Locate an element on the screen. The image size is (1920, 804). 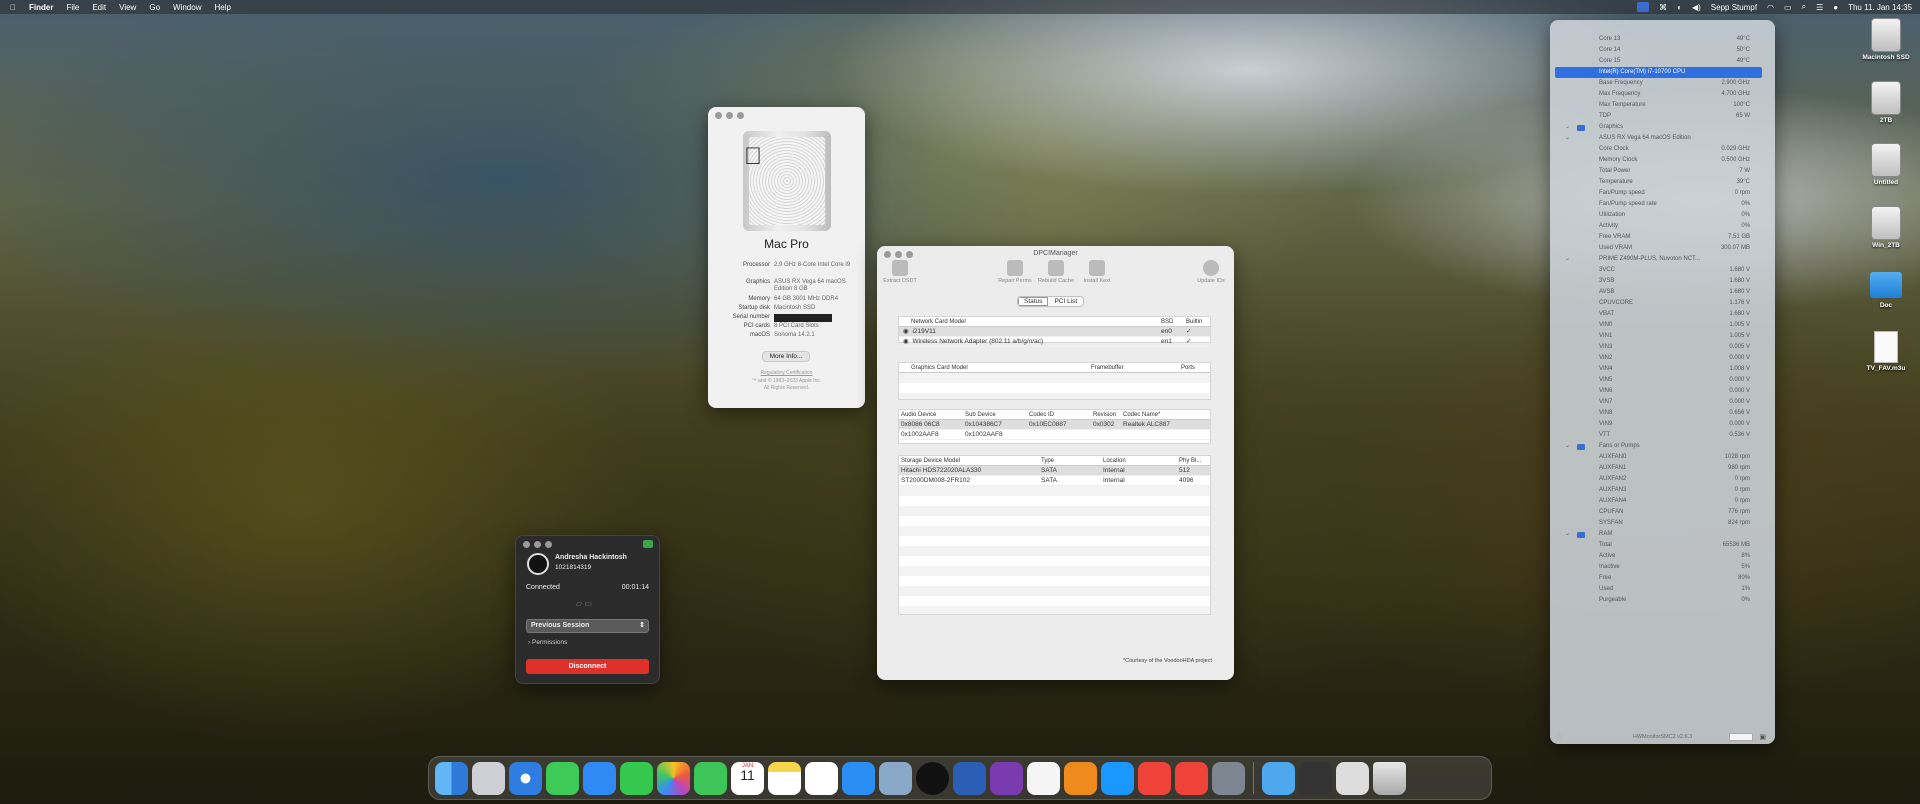
dock-documents-icon is located at coordinates (1352, 778).